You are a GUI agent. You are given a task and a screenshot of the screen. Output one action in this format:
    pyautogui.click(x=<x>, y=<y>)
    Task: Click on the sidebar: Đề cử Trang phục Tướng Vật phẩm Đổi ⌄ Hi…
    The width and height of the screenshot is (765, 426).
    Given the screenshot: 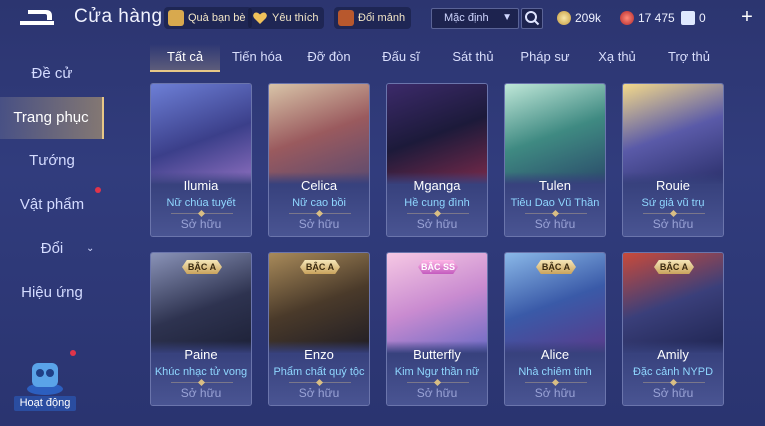 What is the action you would take?
    pyautogui.click(x=55, y=237)
    